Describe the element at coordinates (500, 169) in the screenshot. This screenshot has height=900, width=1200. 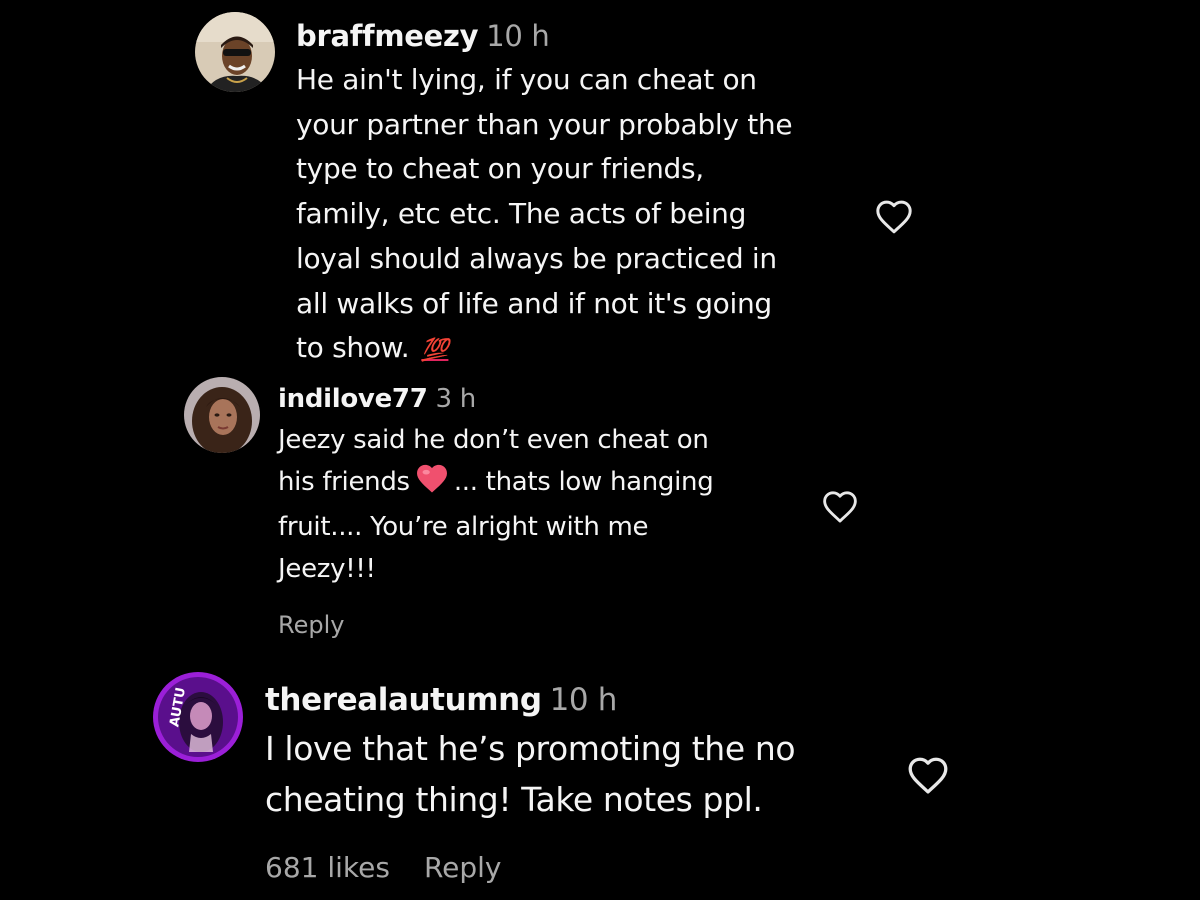
I see `comment-text-line: type to cheat on your friends,` at that location.